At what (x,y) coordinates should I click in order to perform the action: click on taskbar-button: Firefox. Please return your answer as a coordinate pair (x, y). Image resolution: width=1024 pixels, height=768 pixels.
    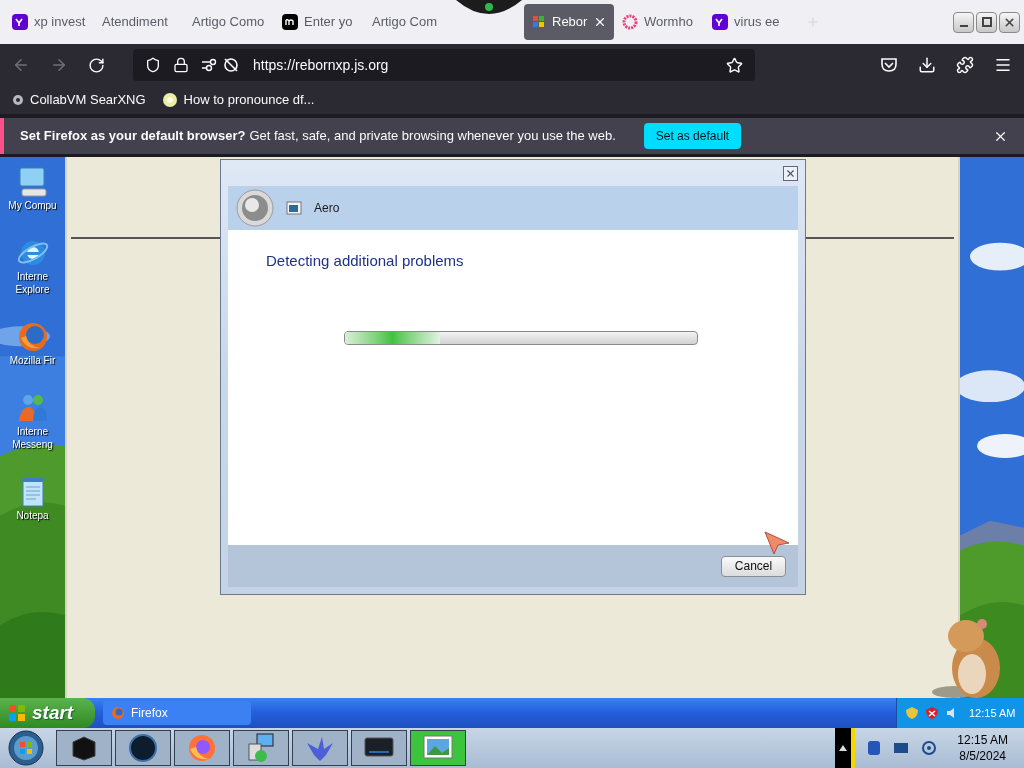
    Looking at the image, I should click on (177, 713).